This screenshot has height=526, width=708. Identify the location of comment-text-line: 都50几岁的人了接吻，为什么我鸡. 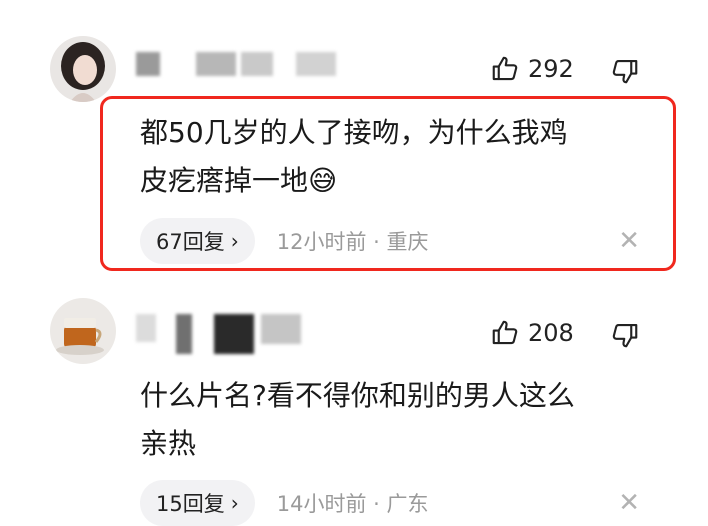
(354, 132).